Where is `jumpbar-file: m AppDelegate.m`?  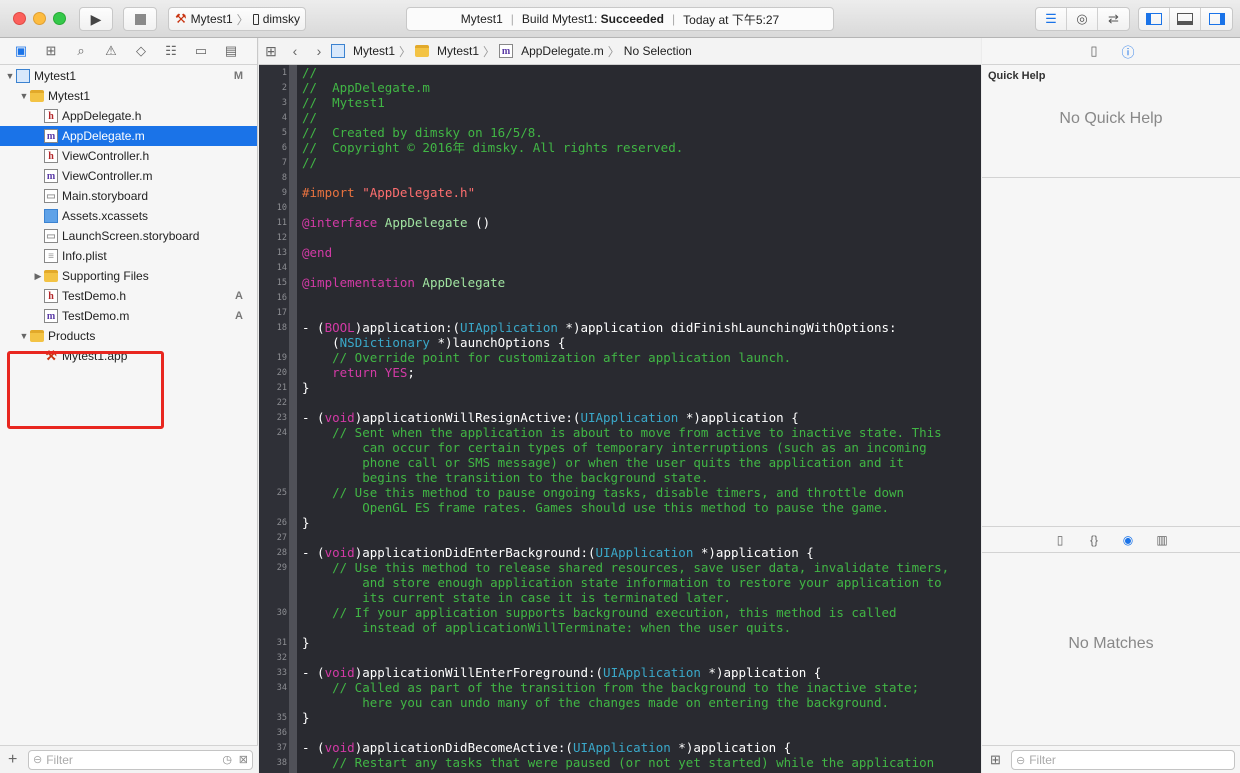 jumpbar-file: m AppDelegate.m is located at coordinates (551, 51).